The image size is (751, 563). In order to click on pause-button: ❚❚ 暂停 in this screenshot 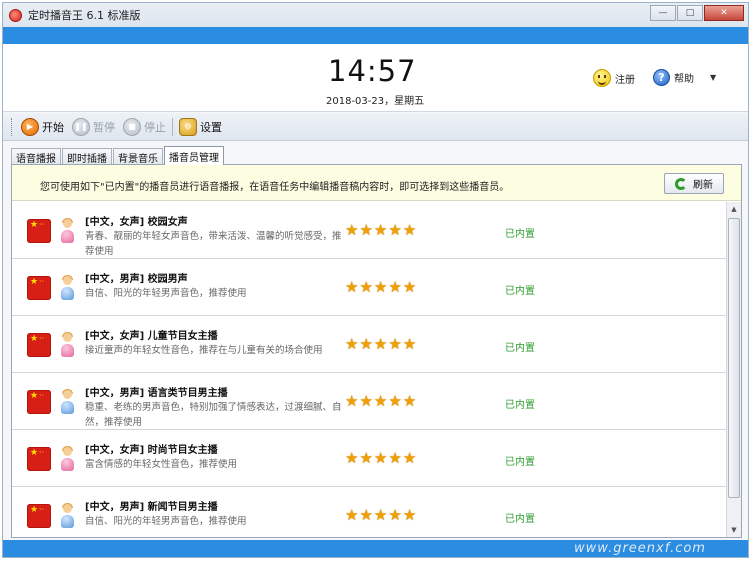, I will do `click(93, 126)`.